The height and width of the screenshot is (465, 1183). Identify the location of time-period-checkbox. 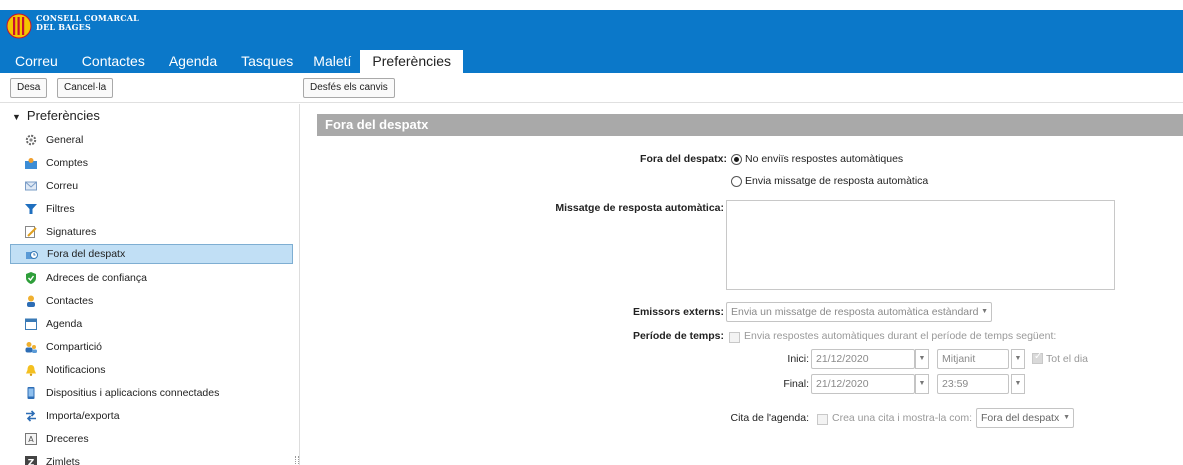
(734, 337).